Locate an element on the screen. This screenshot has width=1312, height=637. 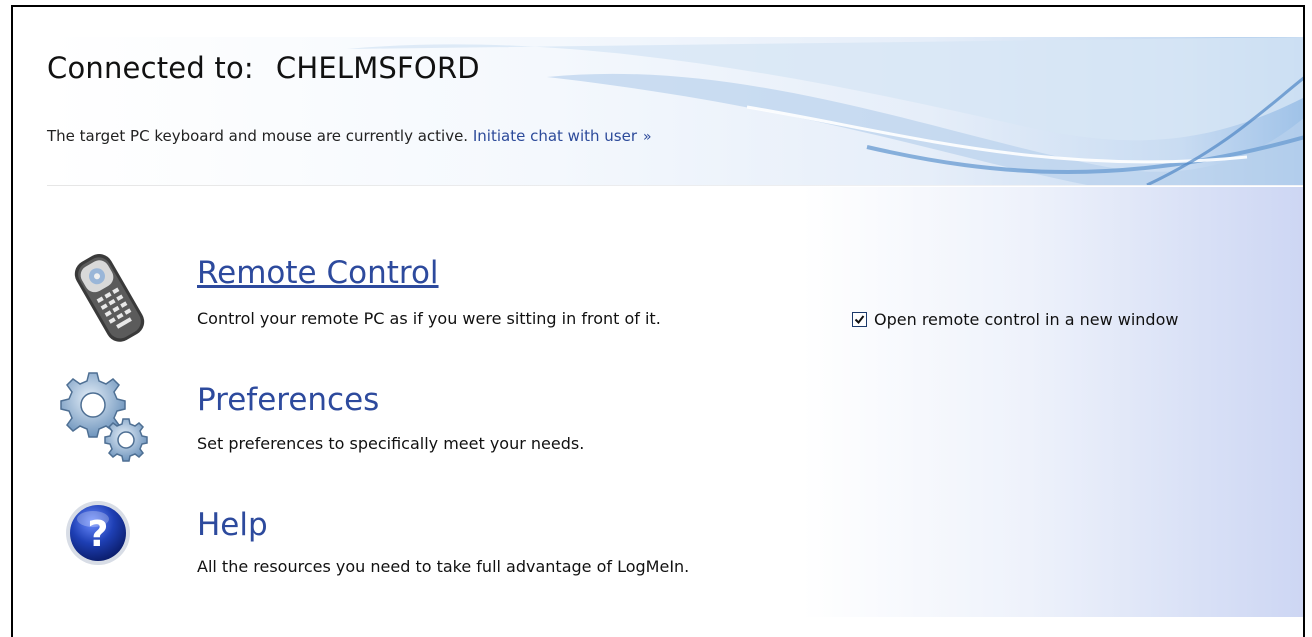
chat-link-label: Initiate chat with user is located at coordinates (554, 136).